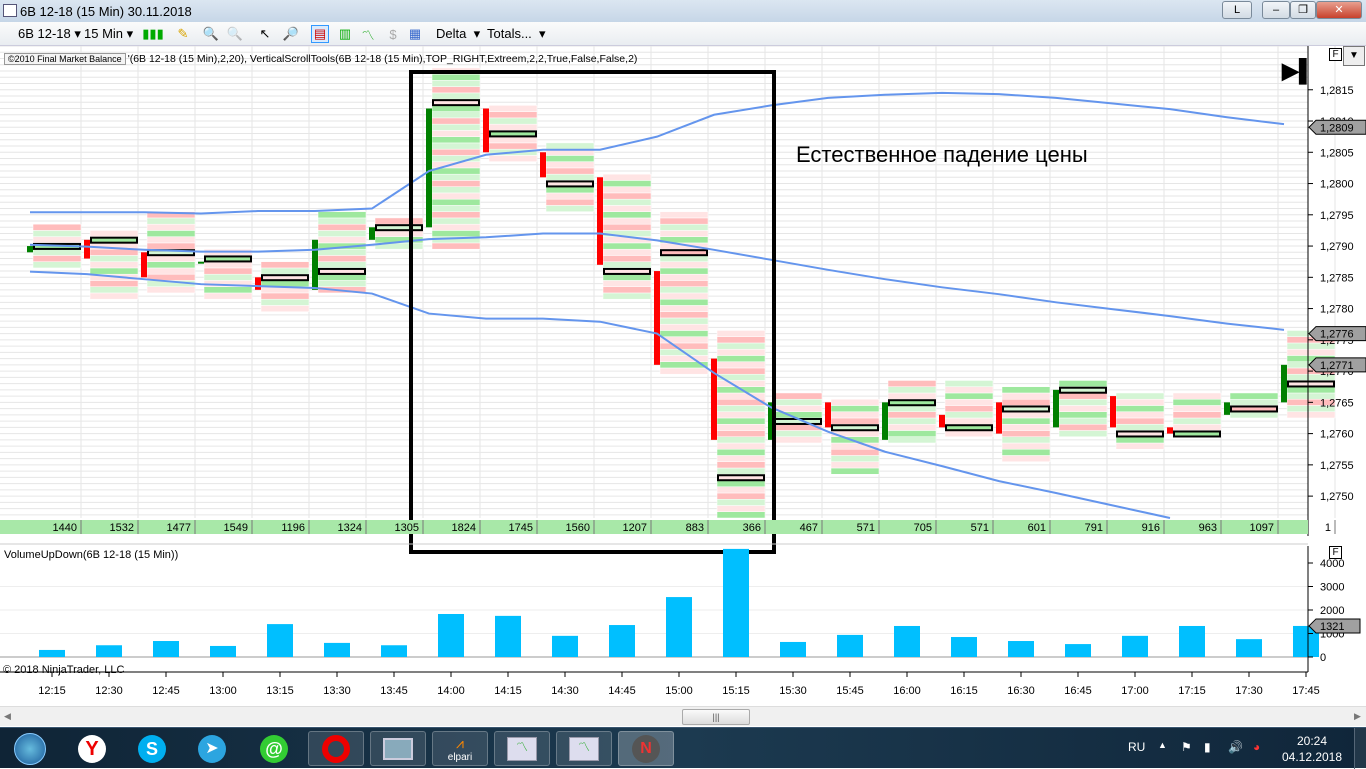 The height and width of the screenshot is (769, 1366). What do you see at coordinates (1256, 747) in the screenshot?
I see `network-warning-icon: ◕` at bounding box center [1256, 747].